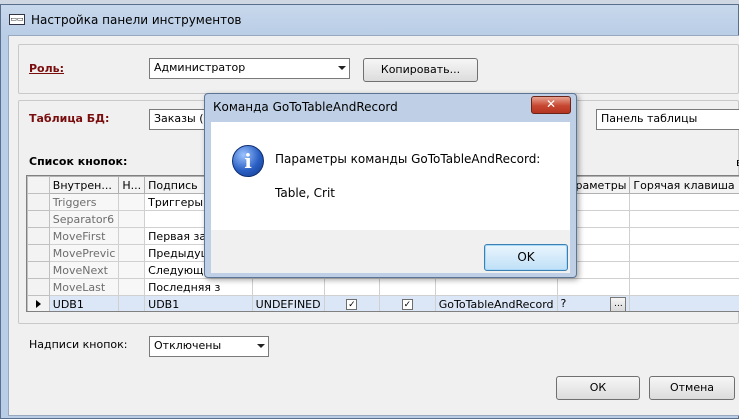  I want to click on params-value: ?, so click(563, 303).